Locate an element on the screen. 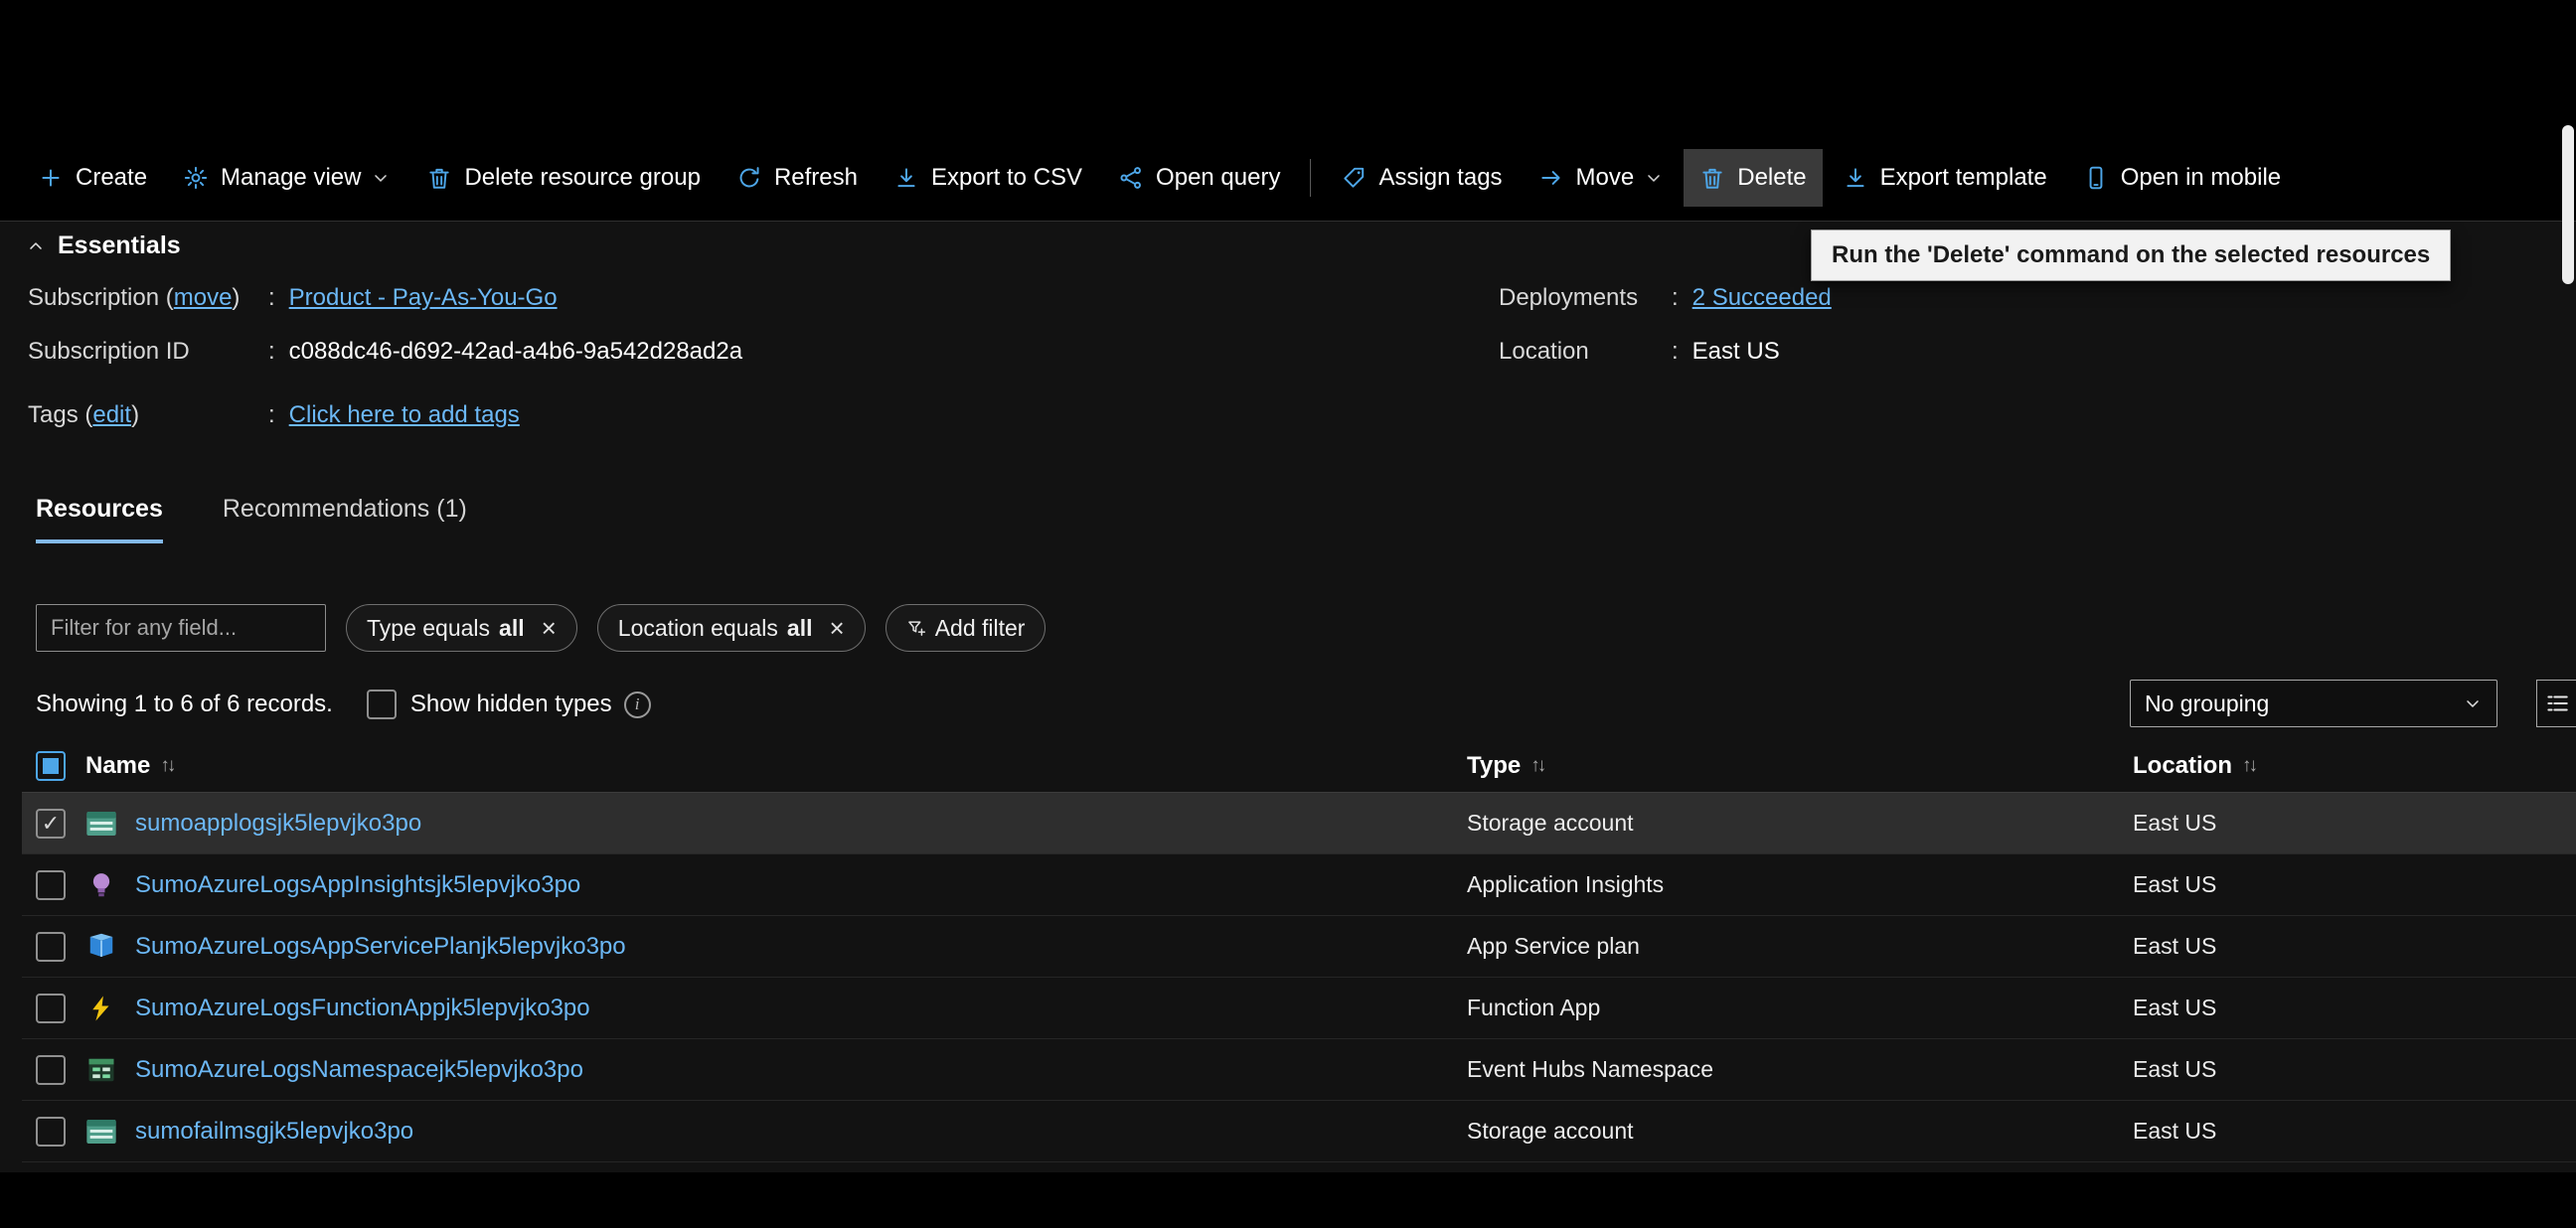  list-view-icon is located at coordinates (2557, 703).